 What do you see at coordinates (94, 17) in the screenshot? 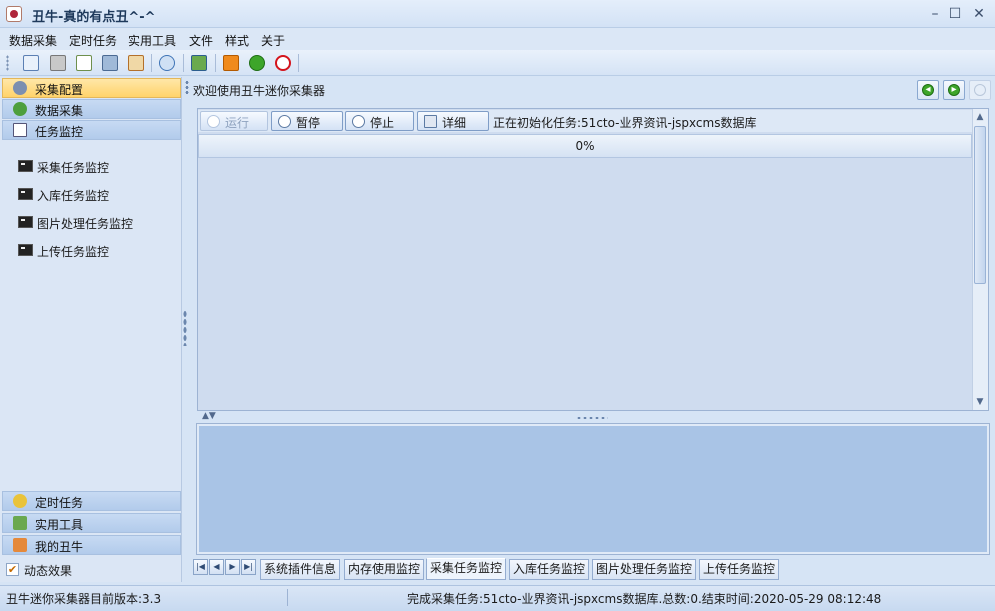
I see `window-title: 丑牛-真的有点丑^-^` at bounding box center [94, 17].